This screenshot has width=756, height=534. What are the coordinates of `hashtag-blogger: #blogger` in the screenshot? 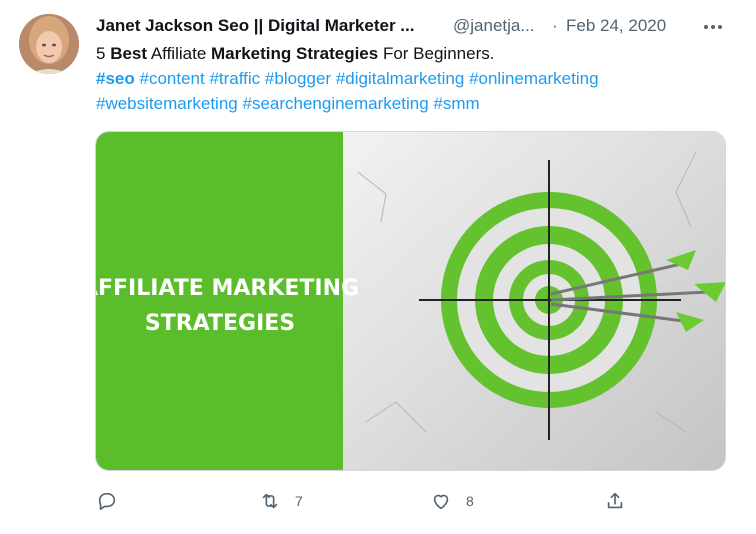 It's located at (298, 78).